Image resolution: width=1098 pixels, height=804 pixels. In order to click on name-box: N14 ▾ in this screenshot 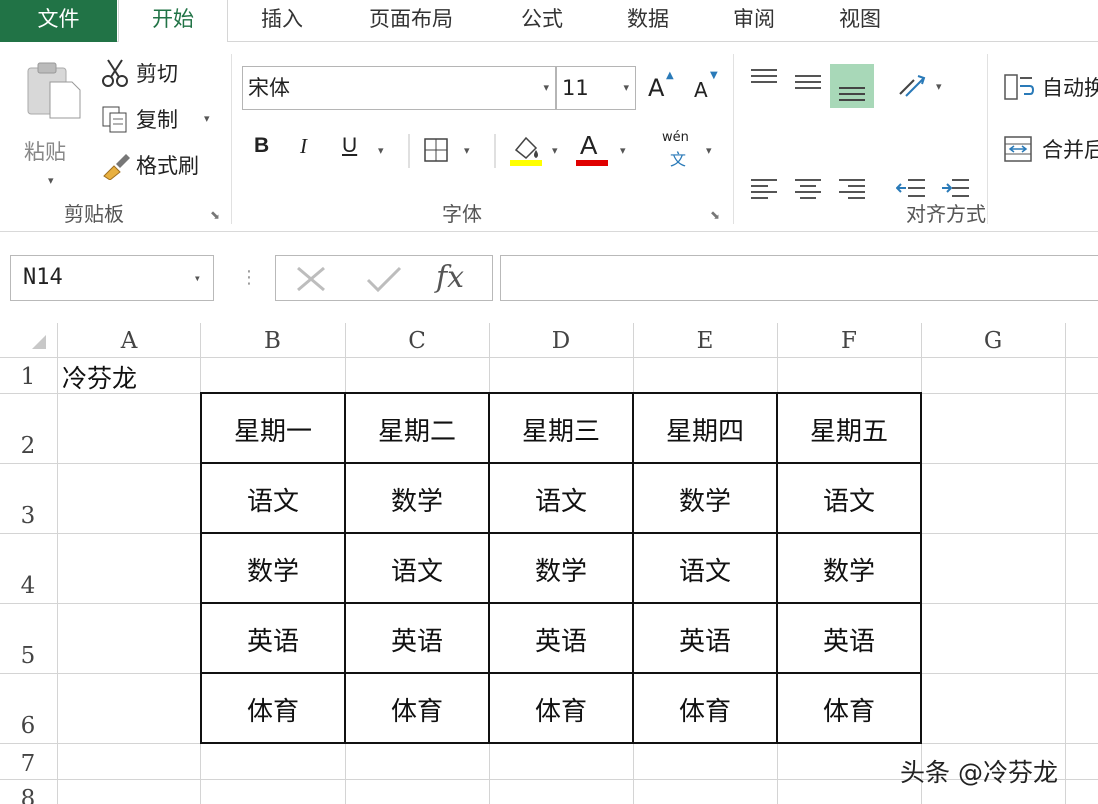, I will do `click(112, 278)`.